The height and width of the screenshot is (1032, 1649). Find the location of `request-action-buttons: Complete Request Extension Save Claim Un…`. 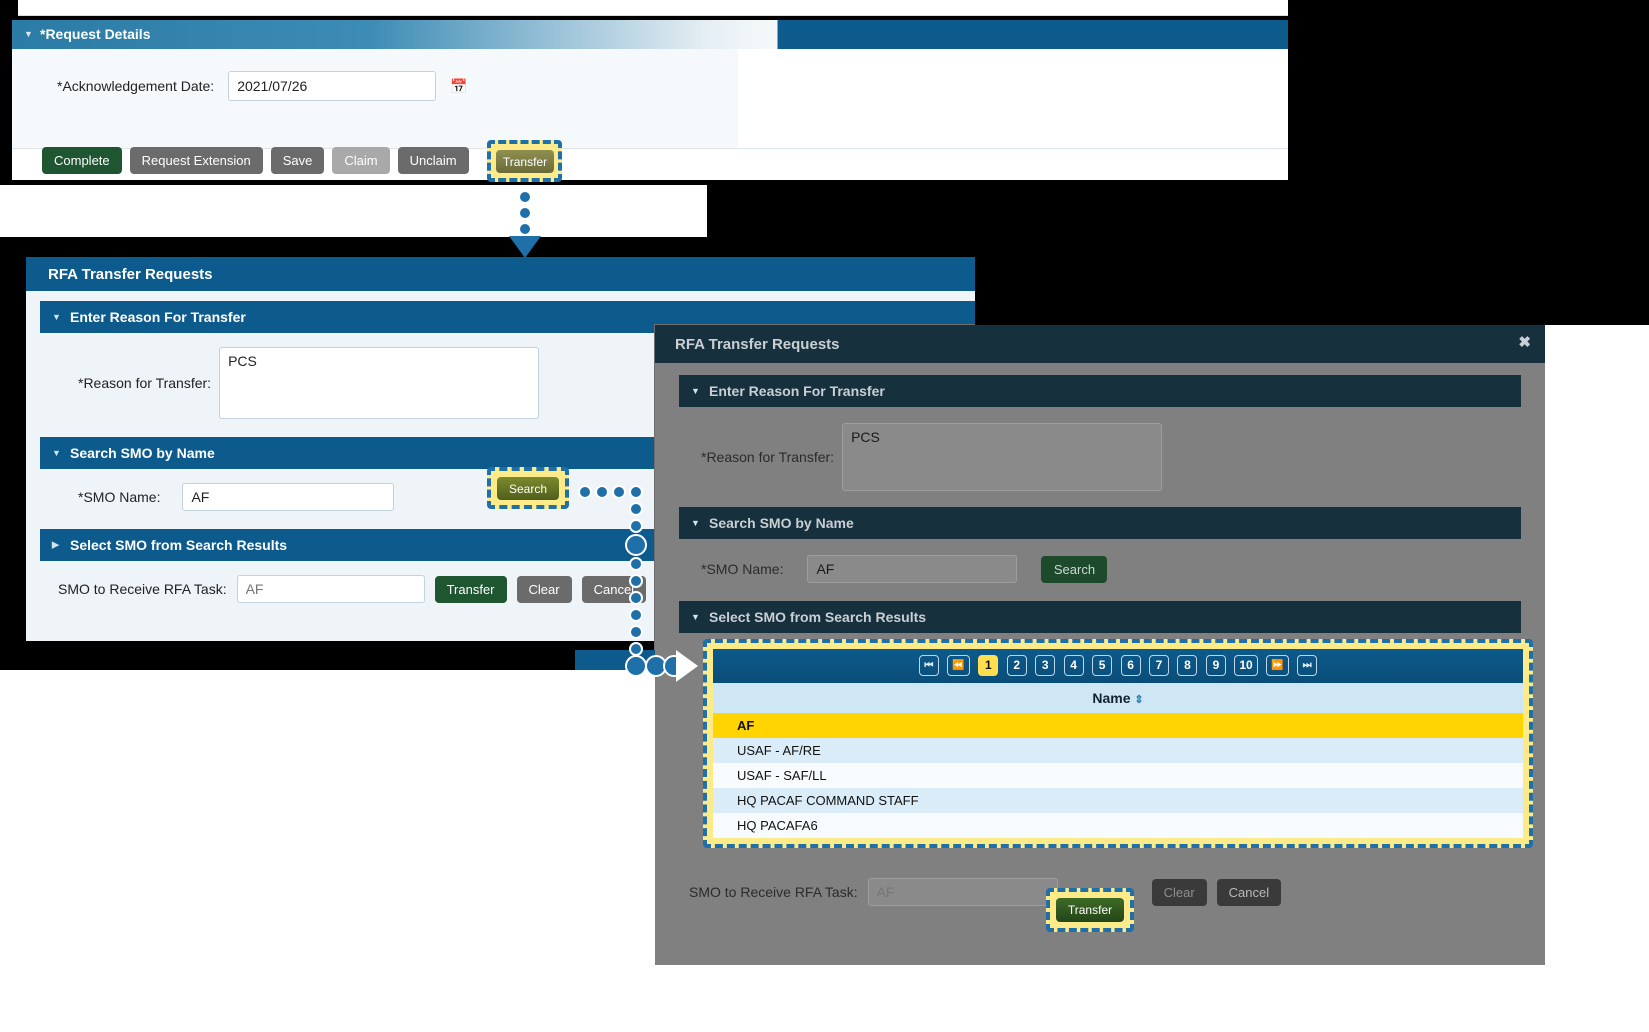

request-action-buttons: Complete Request Extension Save Claim Un… is located at coordinates (295, 160).